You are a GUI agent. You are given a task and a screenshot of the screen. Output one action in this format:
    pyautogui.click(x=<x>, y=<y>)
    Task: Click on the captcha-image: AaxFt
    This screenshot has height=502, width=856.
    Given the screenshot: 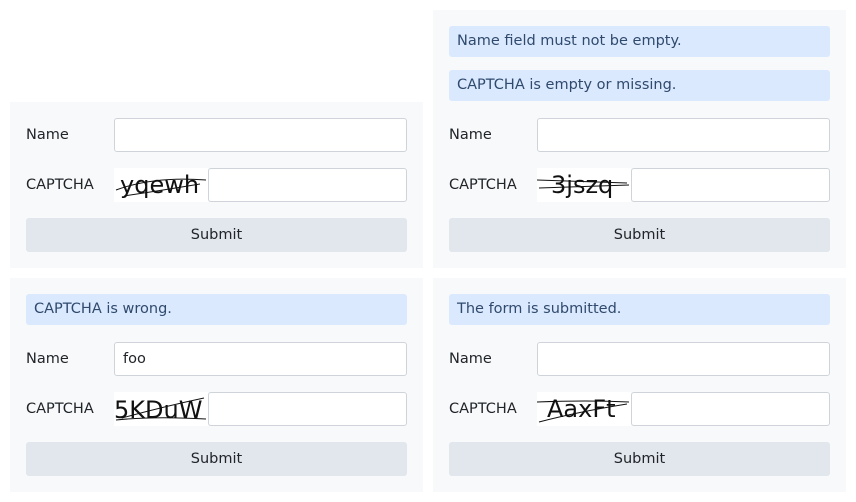 What is the action you would take?
    pyautogui.click(x=584, y=409)
    